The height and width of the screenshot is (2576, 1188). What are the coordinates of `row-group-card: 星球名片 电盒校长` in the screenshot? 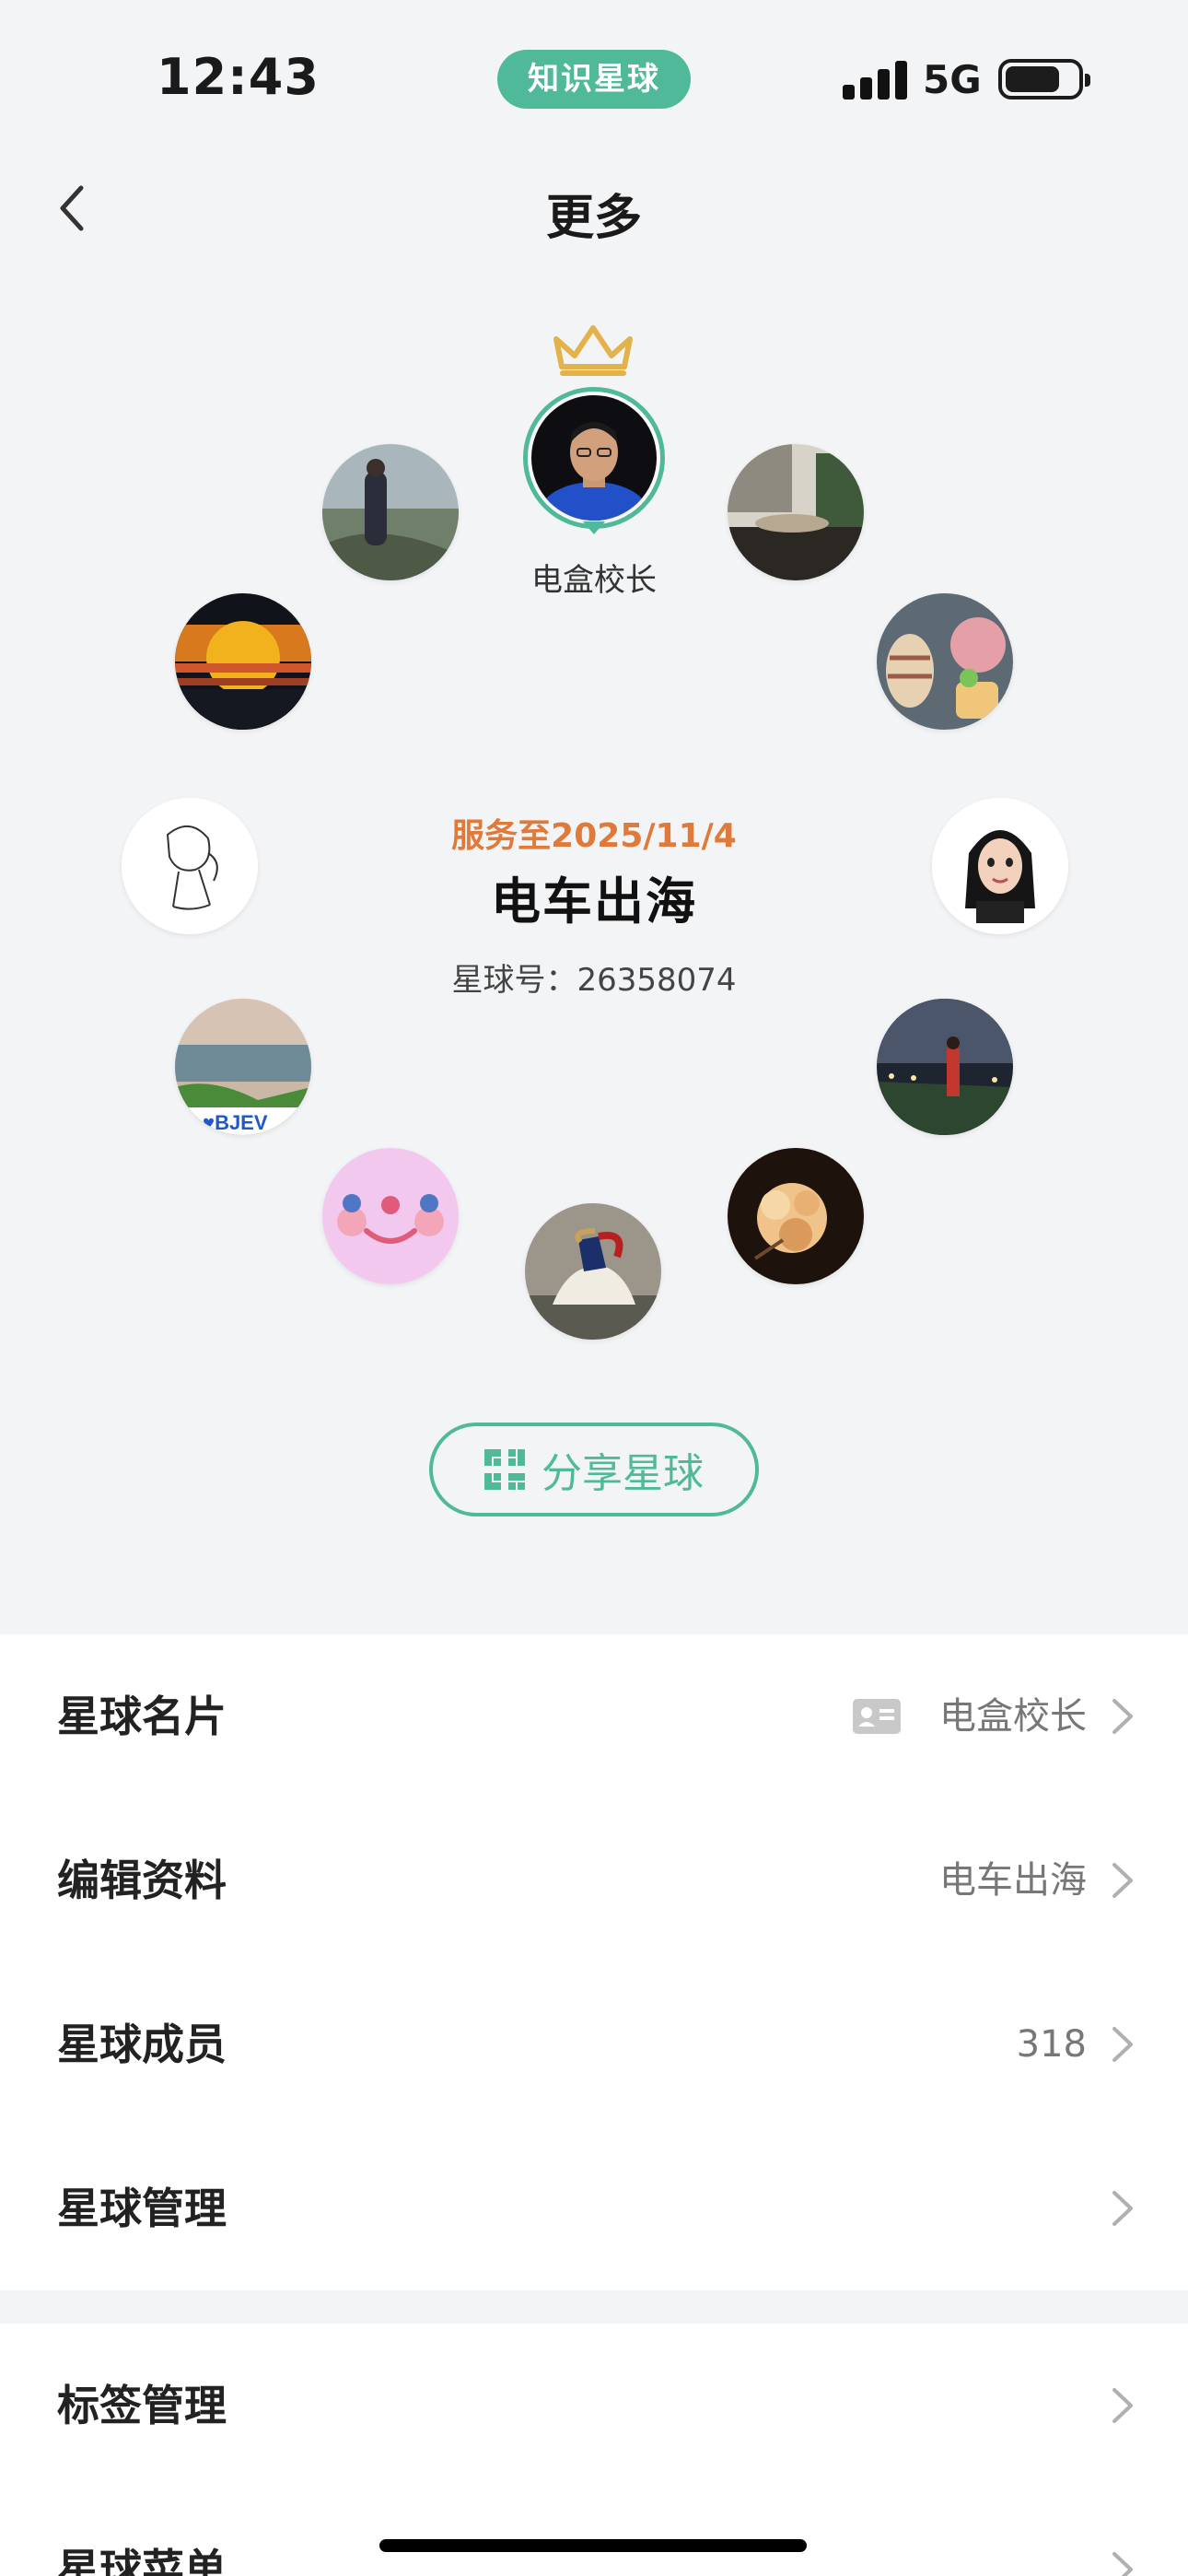 It's located at (594, 1716).